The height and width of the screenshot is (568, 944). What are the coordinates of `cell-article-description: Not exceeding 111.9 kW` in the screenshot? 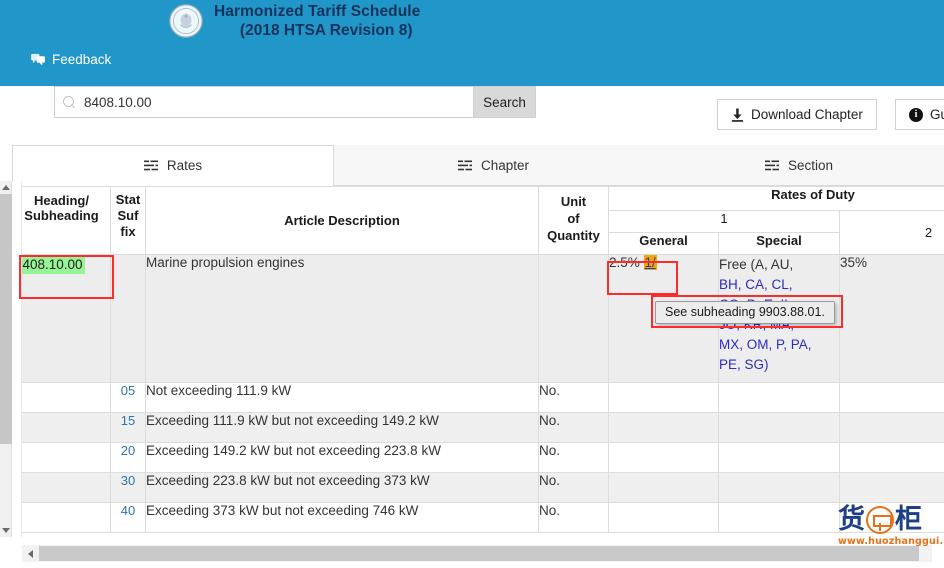 It's located at (342, 397).